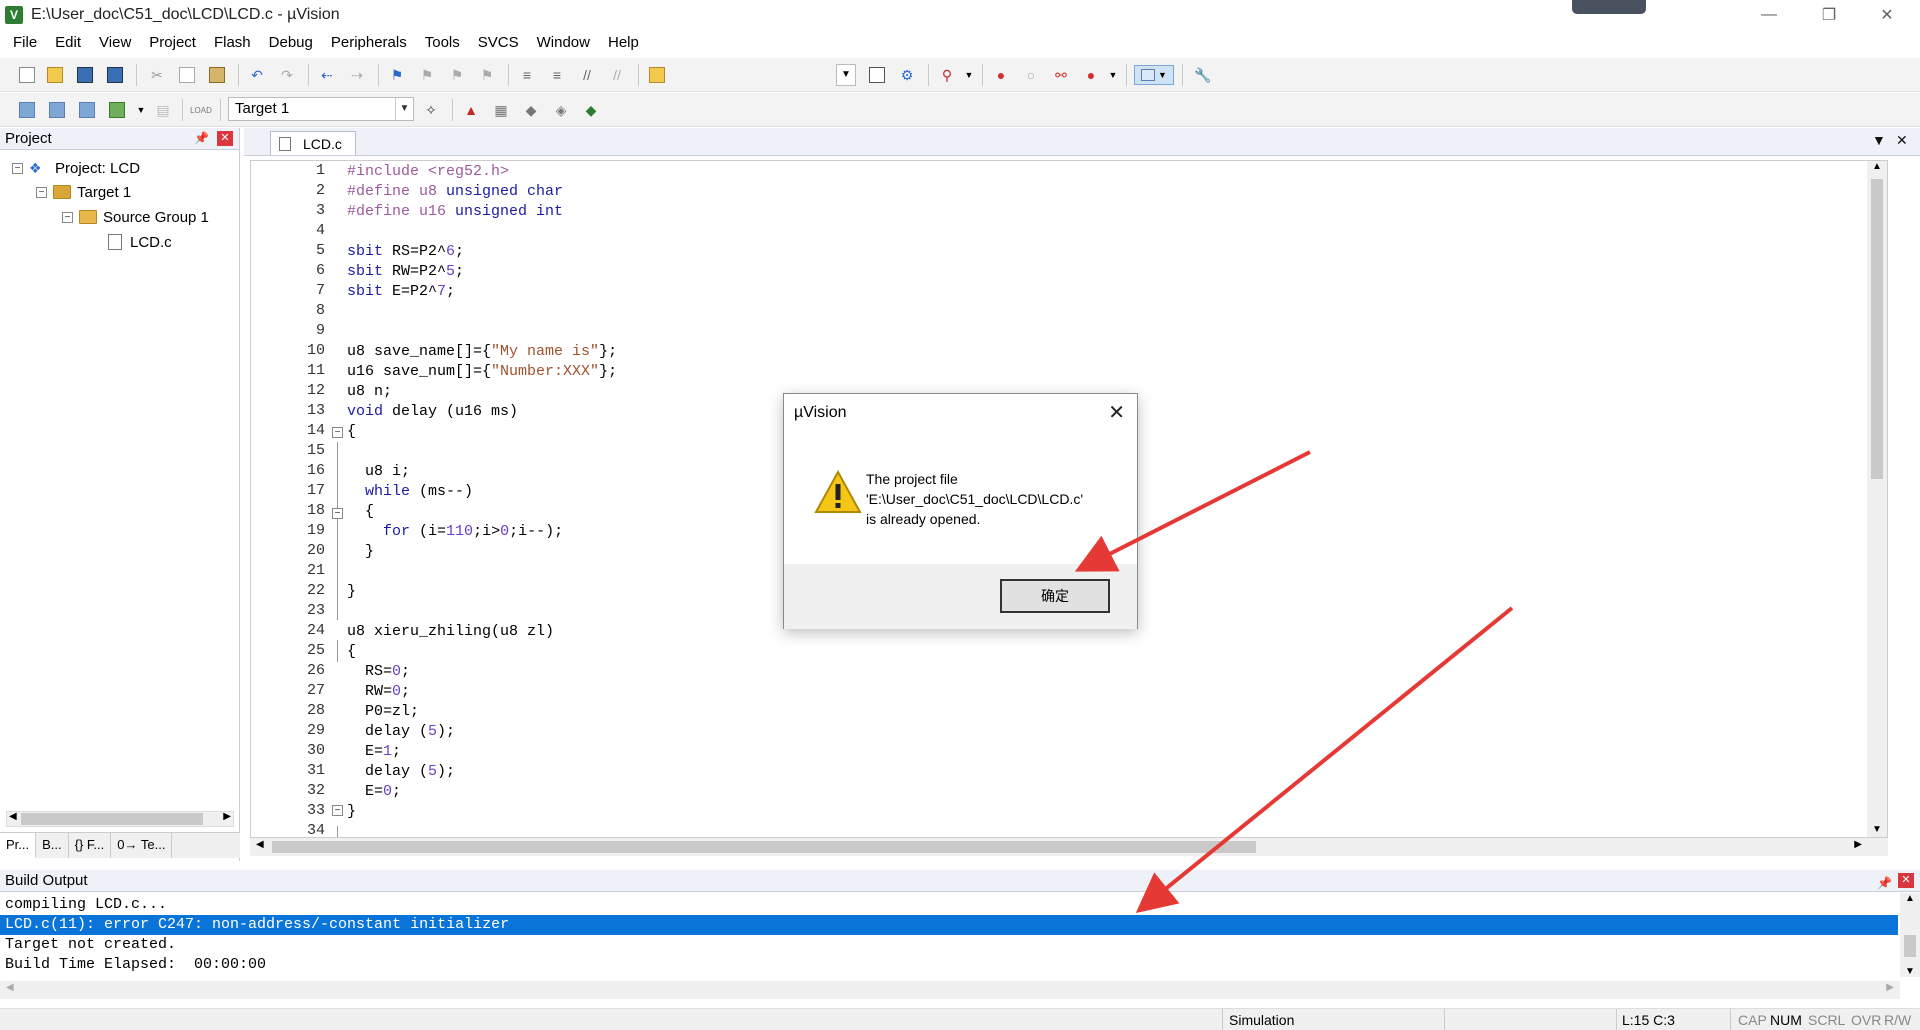  I want to click on output-line: Build Time Elapsed: 00:00:00, so click(949, 965).